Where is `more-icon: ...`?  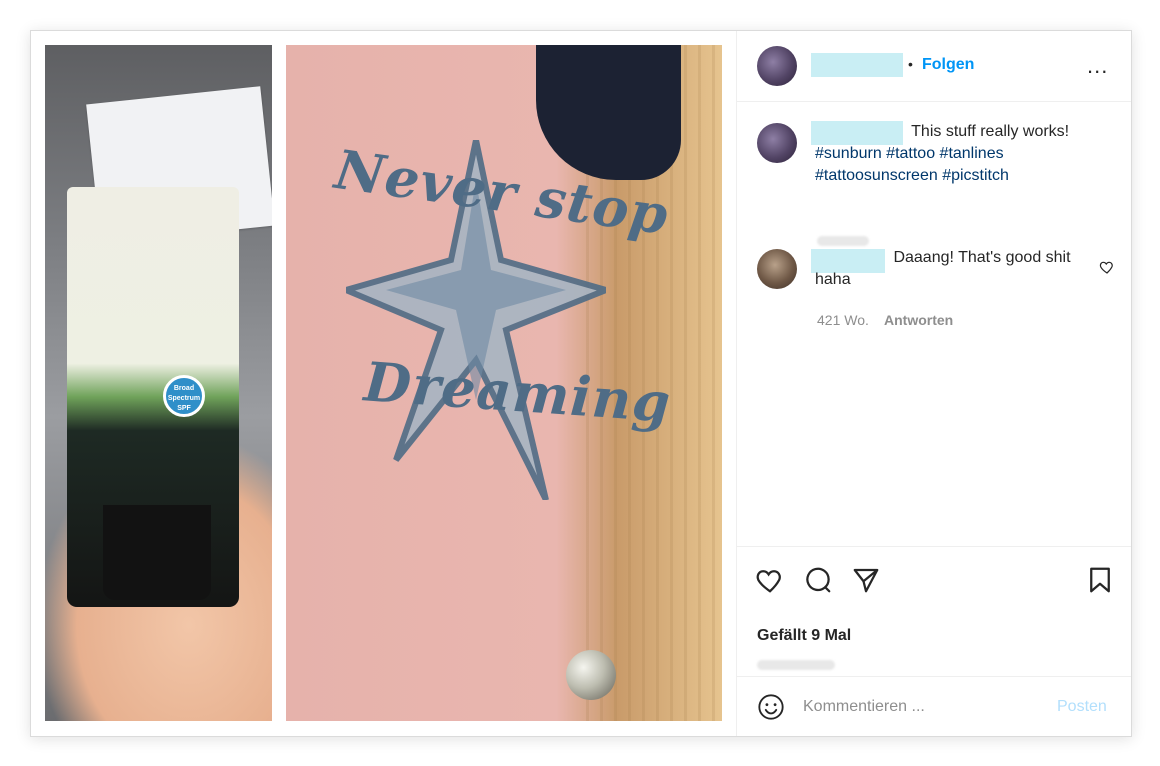
more-icon: ... is located at coordinates (1097, 66).